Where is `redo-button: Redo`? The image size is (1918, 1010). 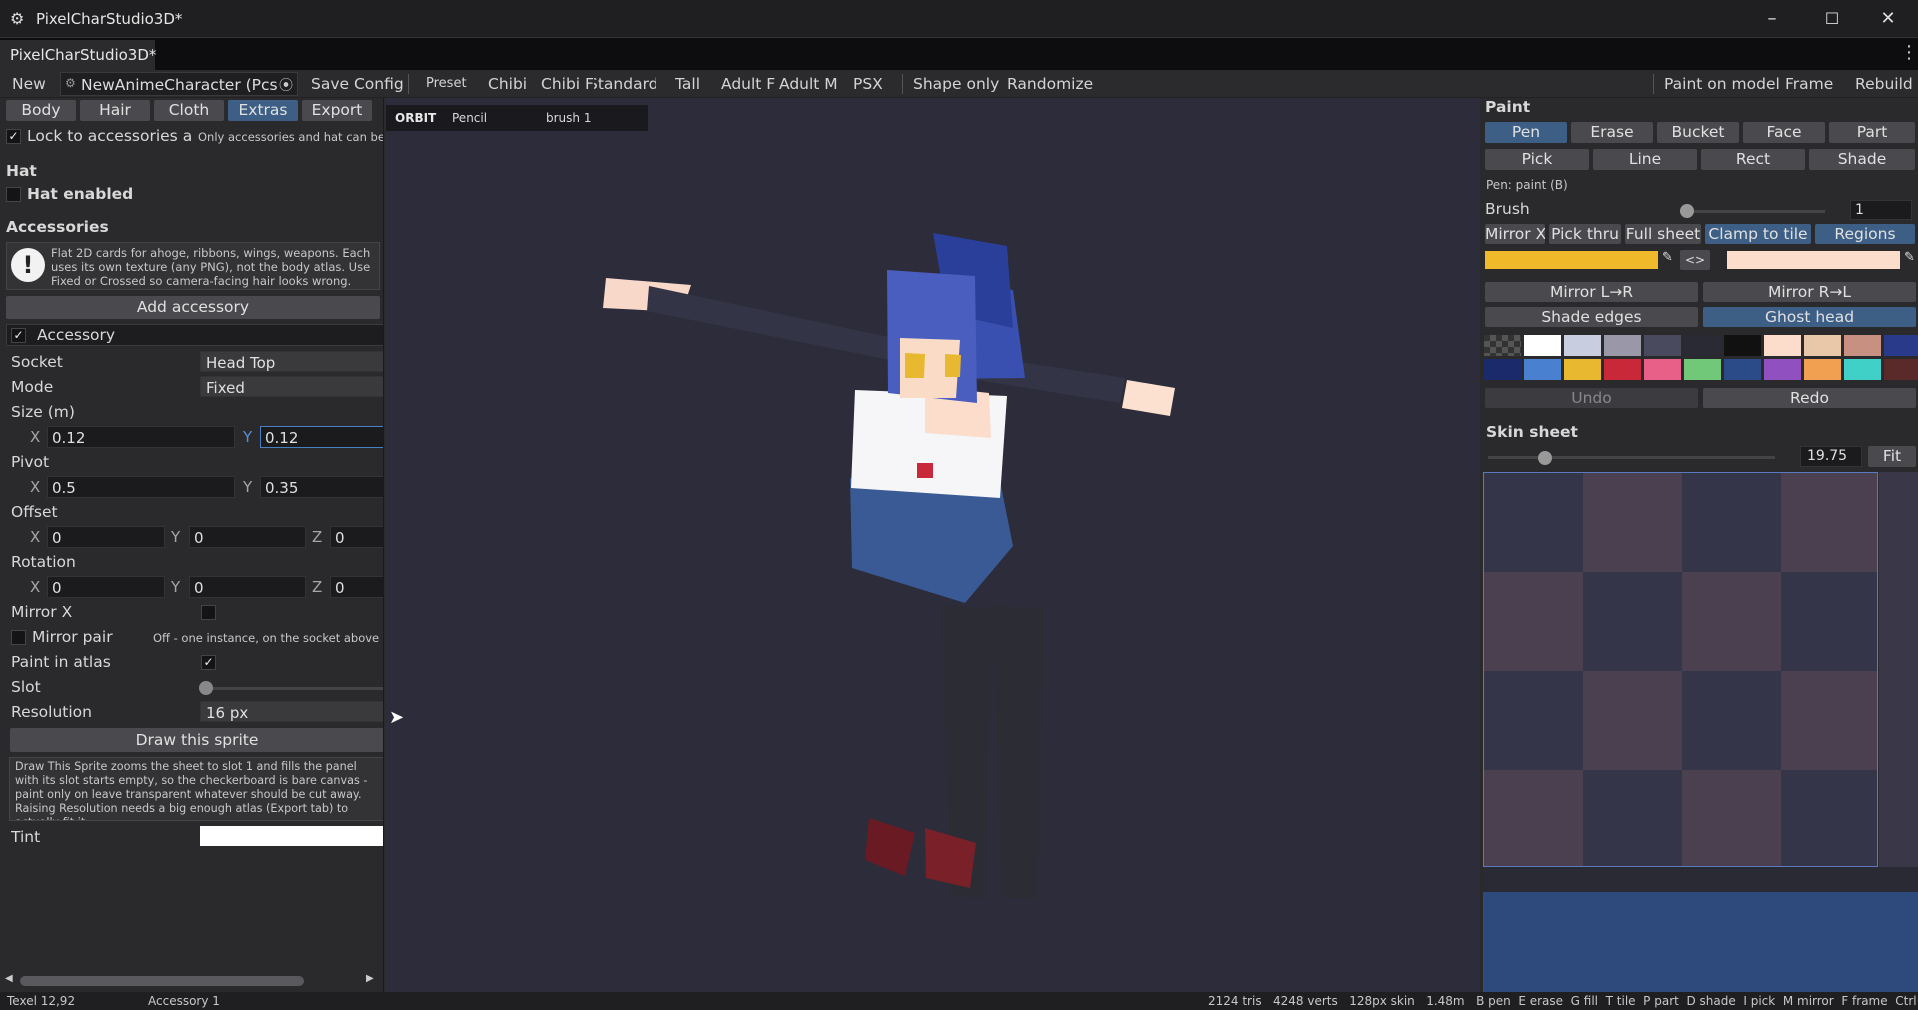 redo-button: Redo is located at coordinates (1809, 398).